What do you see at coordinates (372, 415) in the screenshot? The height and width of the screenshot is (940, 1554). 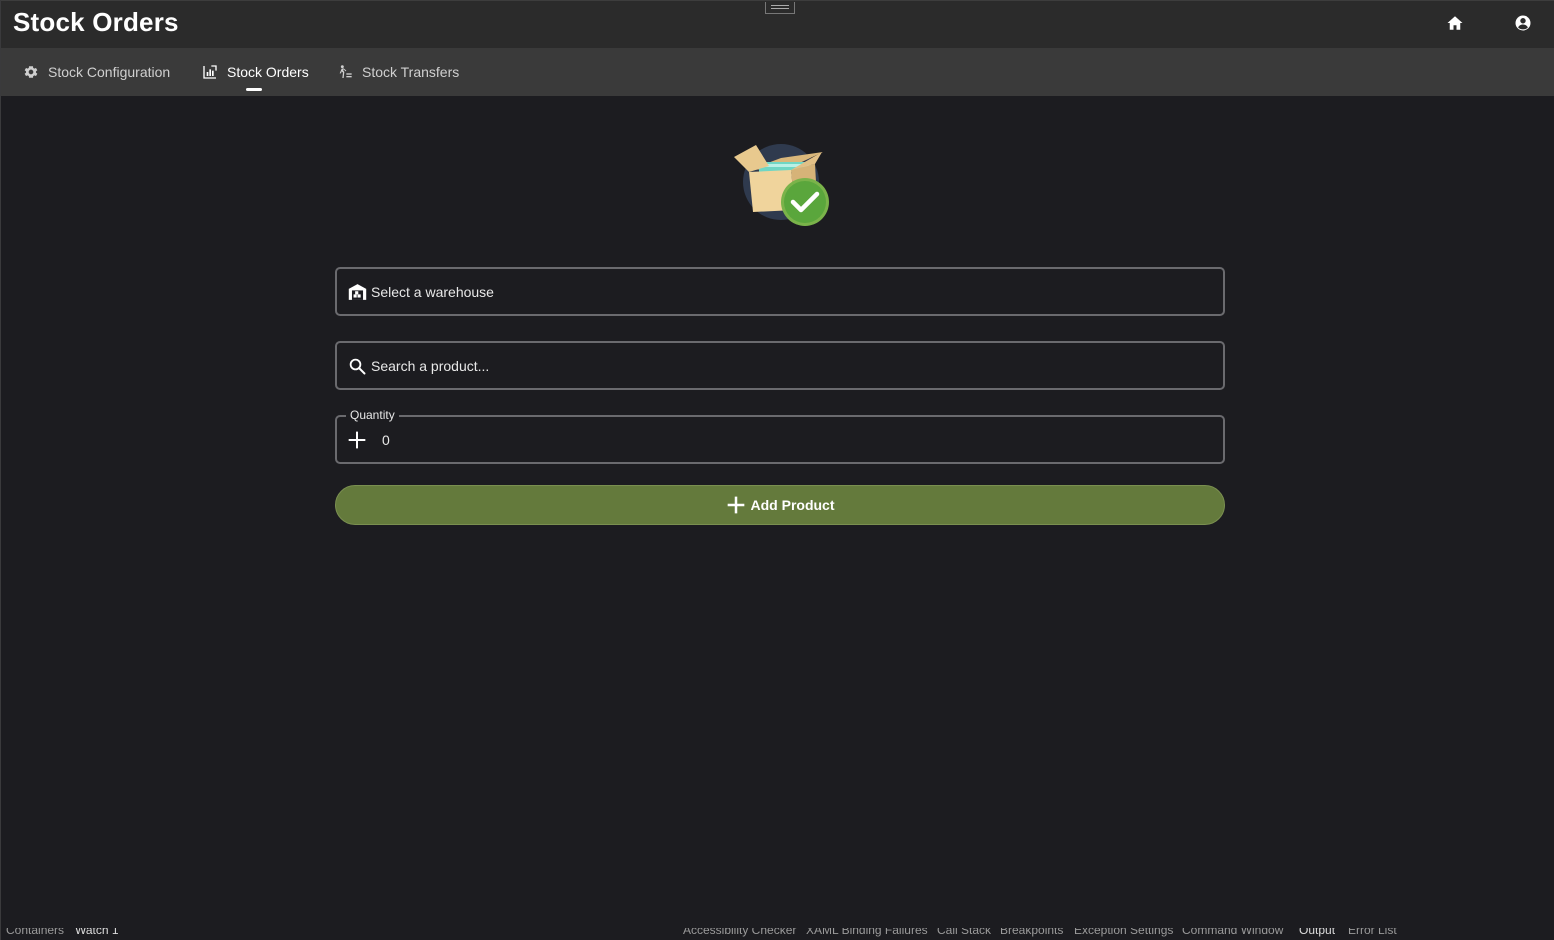 I see `quantity-label: Quantity` at bounding box center [372, 415].